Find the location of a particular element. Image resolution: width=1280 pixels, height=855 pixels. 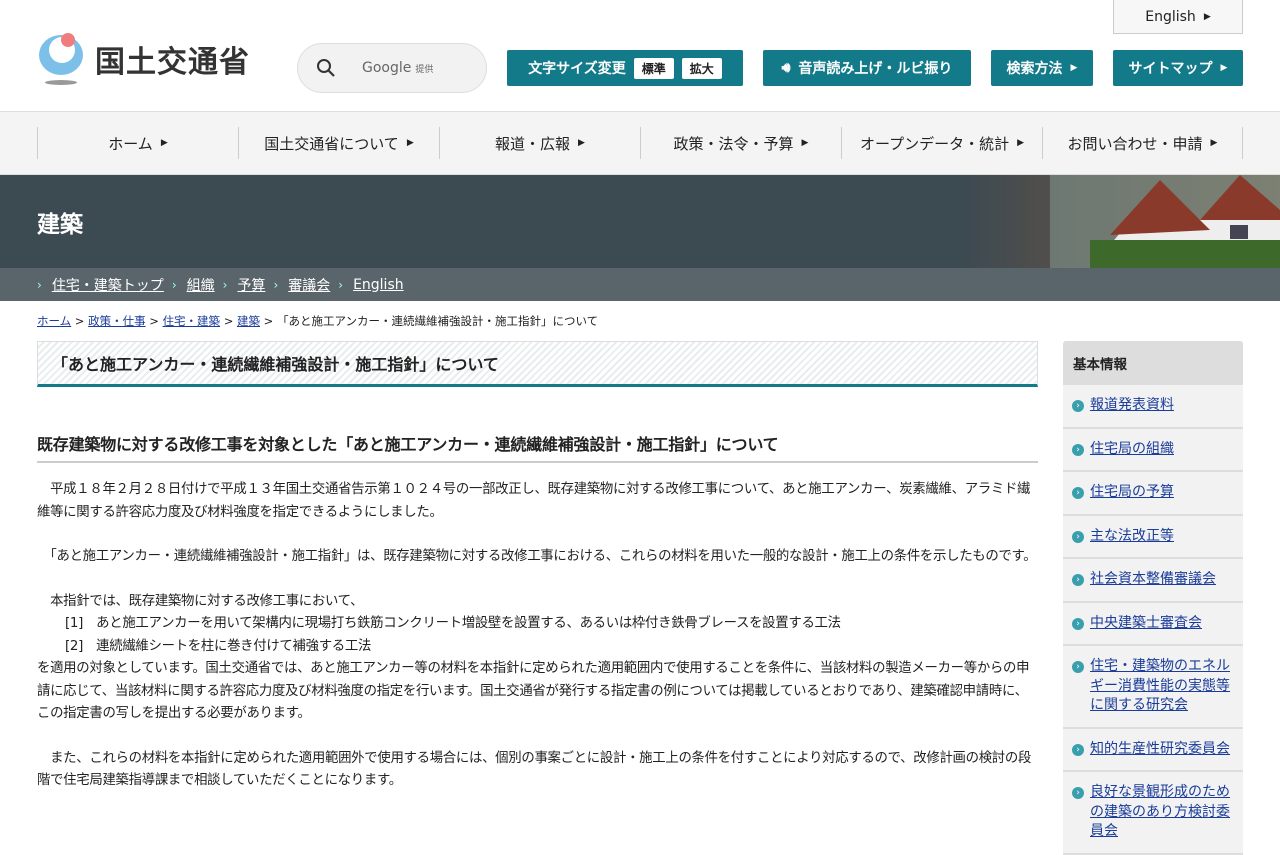

ministry-logo: 国土交通省 is located at coordinates (143, 59).